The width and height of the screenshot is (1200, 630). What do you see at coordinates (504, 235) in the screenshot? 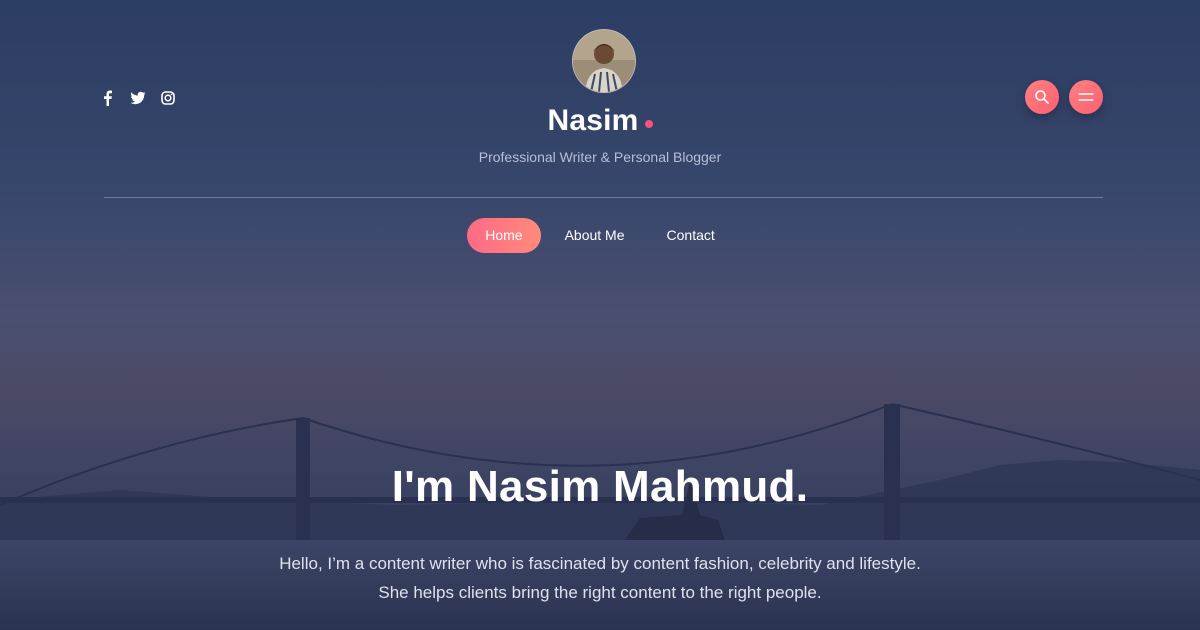
I see `nav-item-home: Home` at bounding box center [504, 235].